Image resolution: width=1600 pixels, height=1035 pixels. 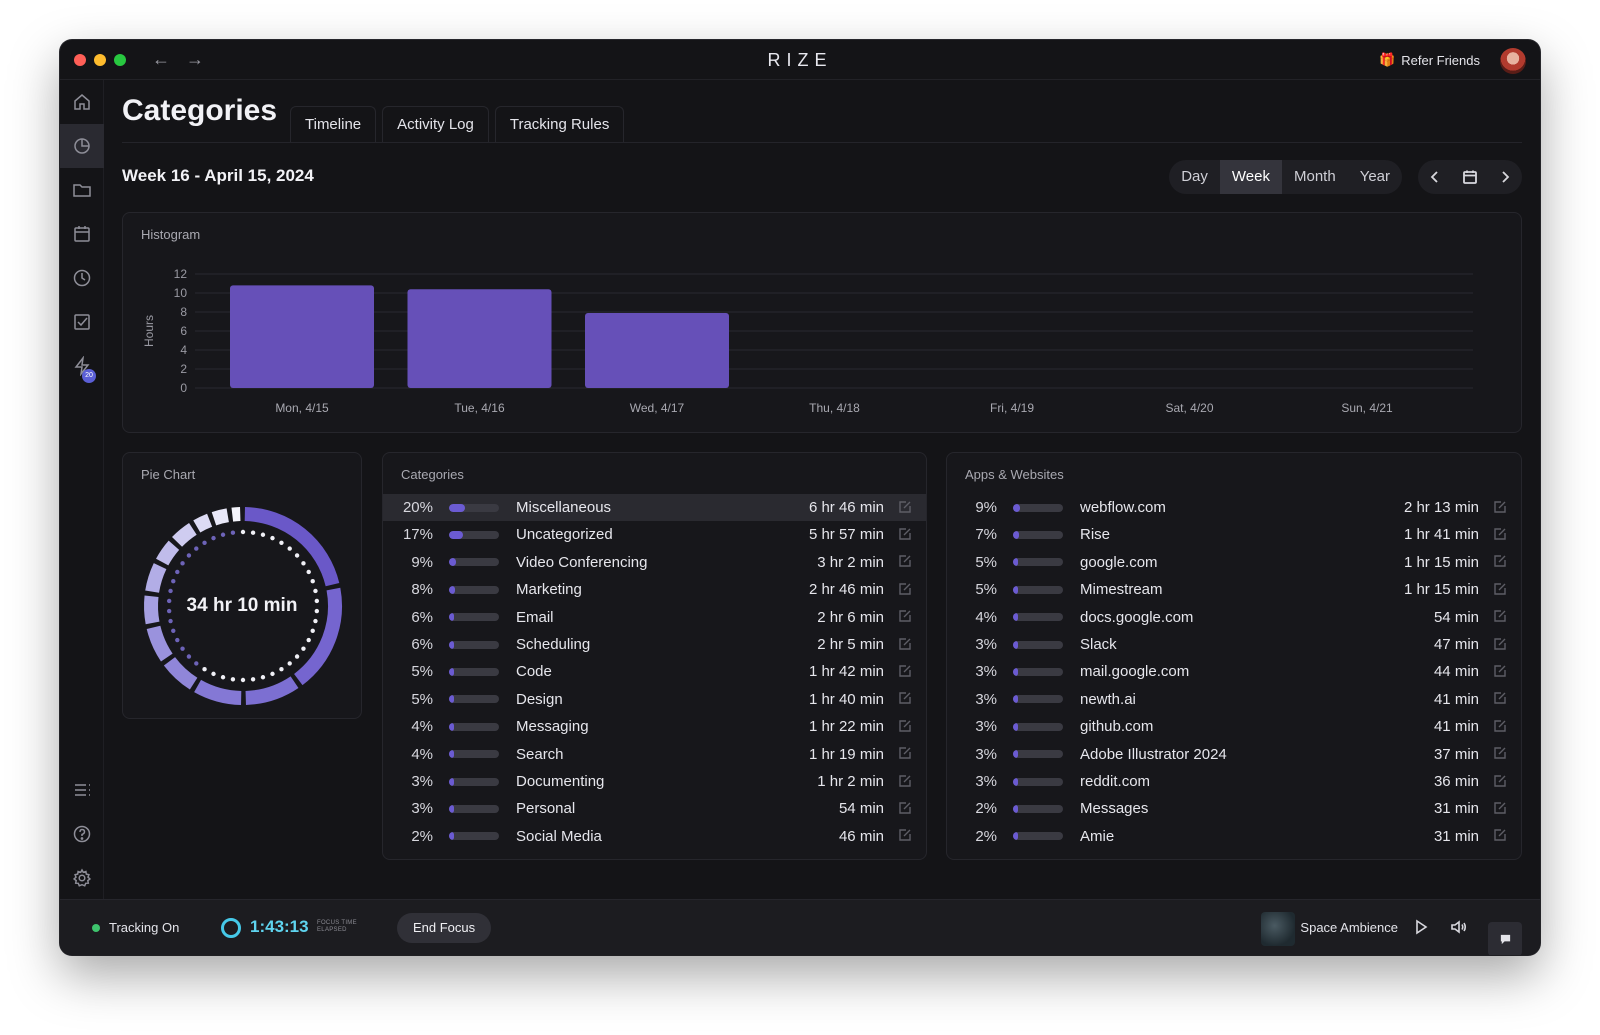 What do you see at coordinates (1375, 177) in the screenshot?
I see `period-year-button: Year` at bounding box center [1375, 177].